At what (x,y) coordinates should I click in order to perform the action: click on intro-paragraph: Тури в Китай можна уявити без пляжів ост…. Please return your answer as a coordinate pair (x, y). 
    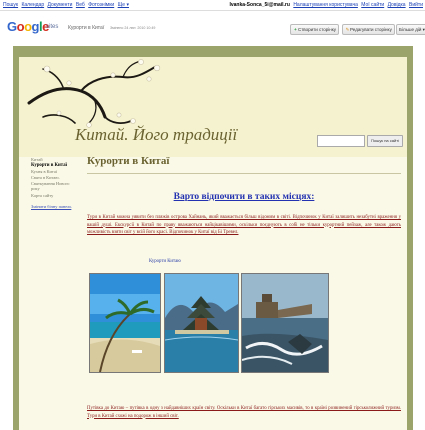
    Looking at the image, I should click on (244, 225).